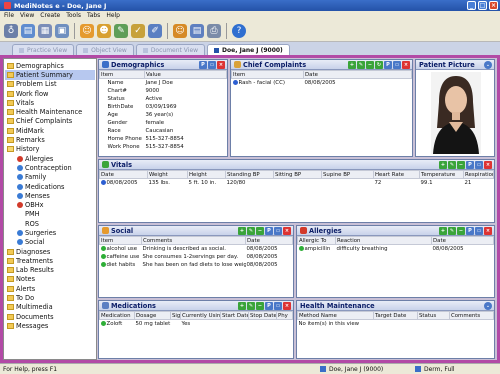  Describe the element at coordinates (138, 30) in the screenshot. I see `checklist-icon: ✓` at that location.